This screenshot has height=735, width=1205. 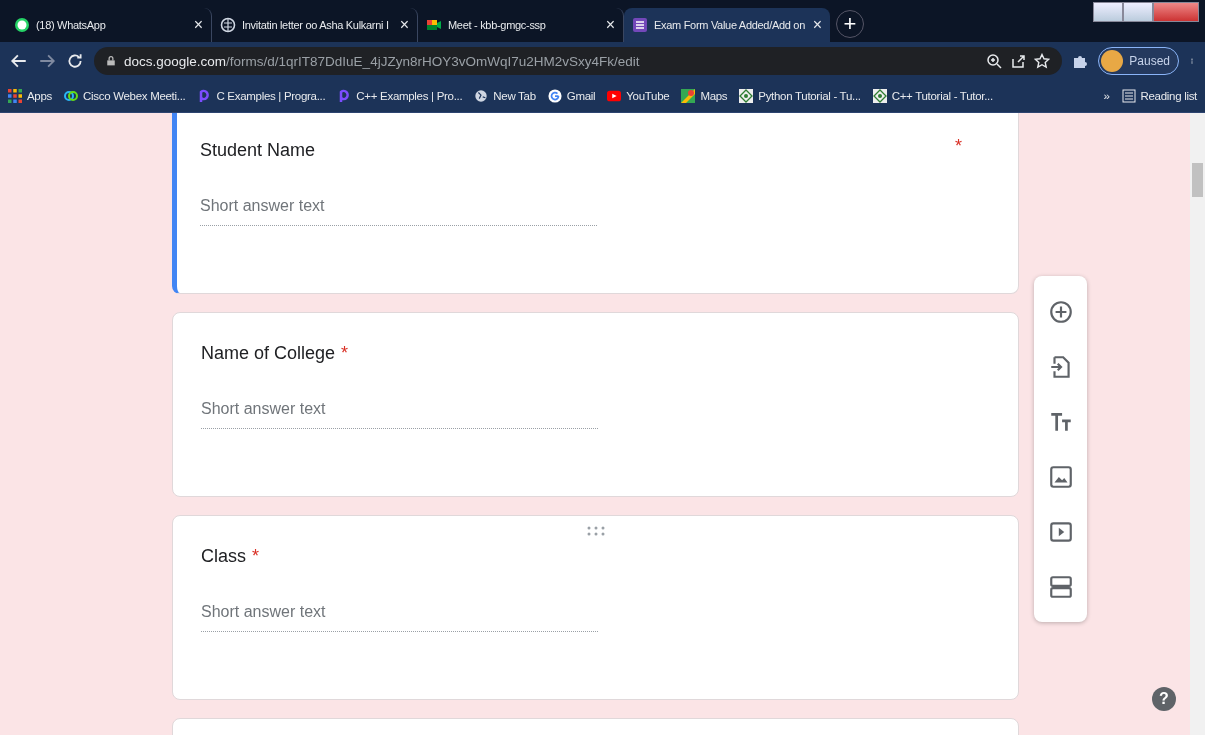 What do you see at coordinates (554, 96) in the screenshot?
I see `g-logo-icon` at bounding box center [554, 96].